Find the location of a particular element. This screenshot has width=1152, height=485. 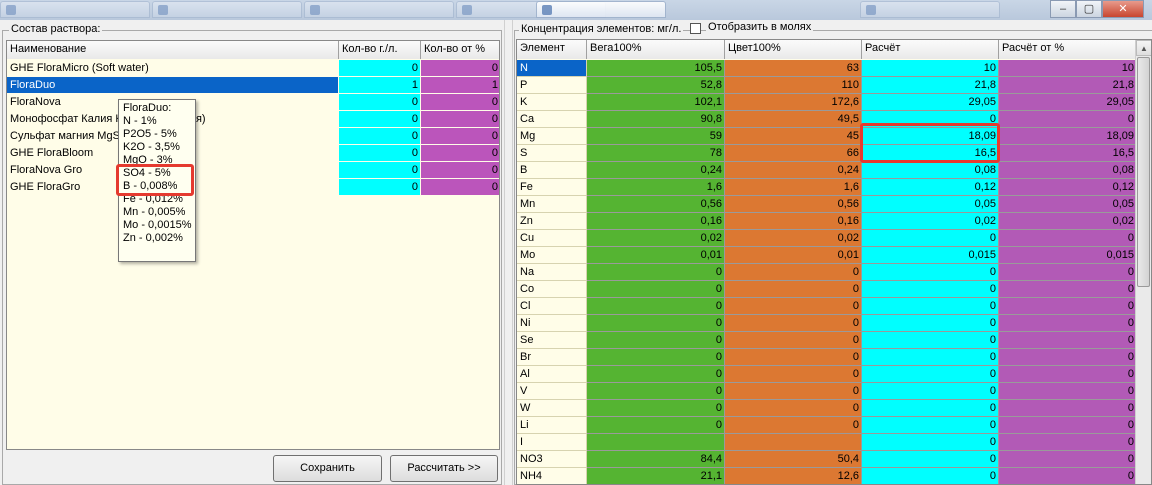

minimize-button: – is located at coordinates (1063, 9).